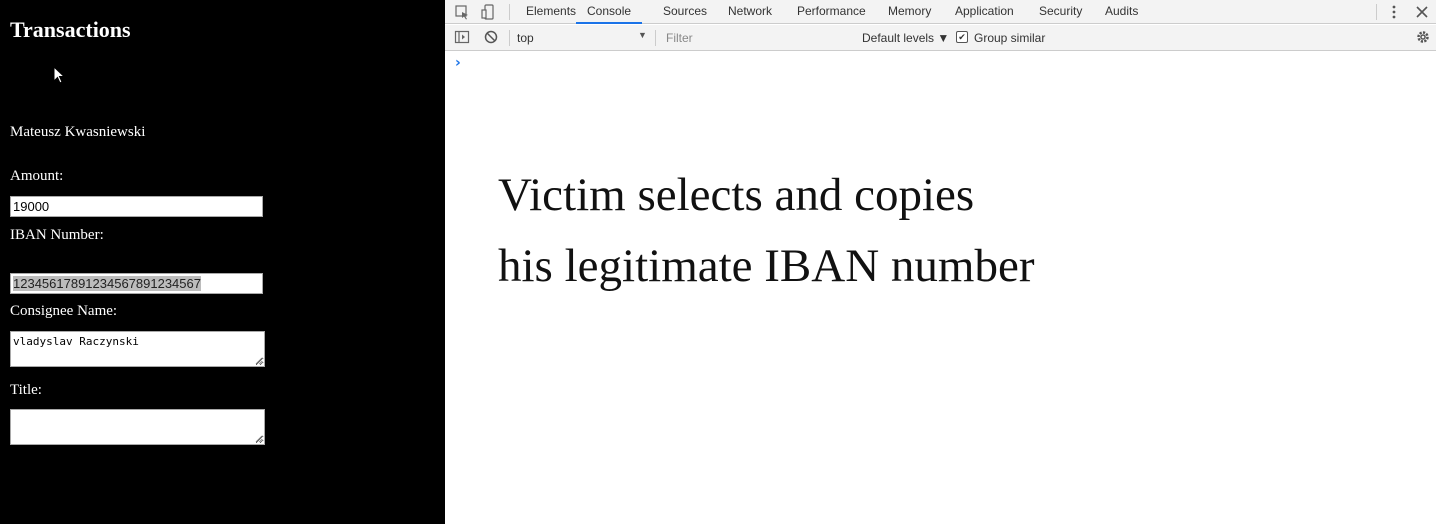  Describe the element at coordinates (984, 12) in the screenshot. I see `tab-application: Application` at that location.